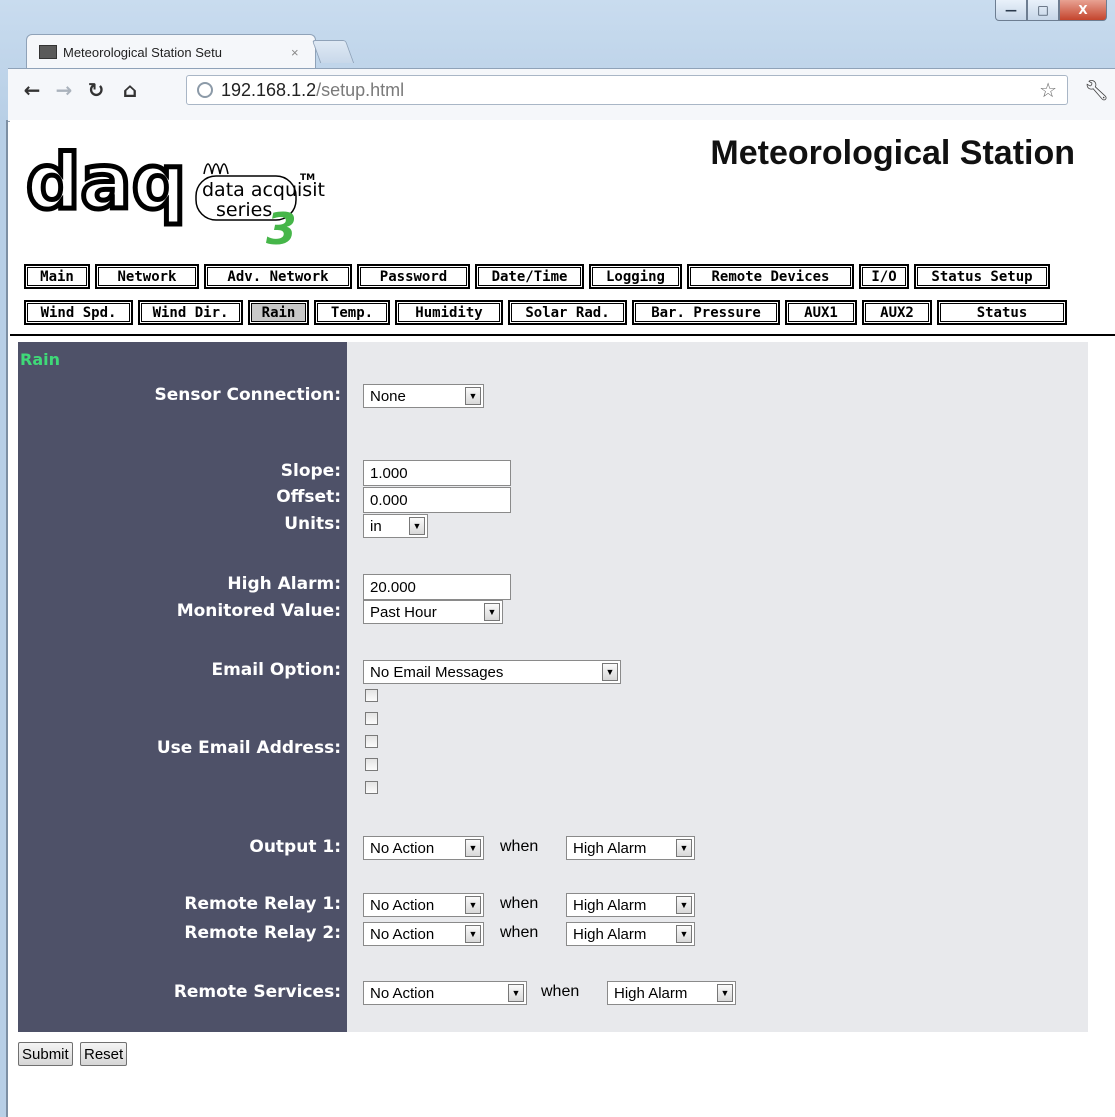  Describe the element at coordinates (437, 587) in the screenshot. I see `high-alarm-input: 20.000` at that location.